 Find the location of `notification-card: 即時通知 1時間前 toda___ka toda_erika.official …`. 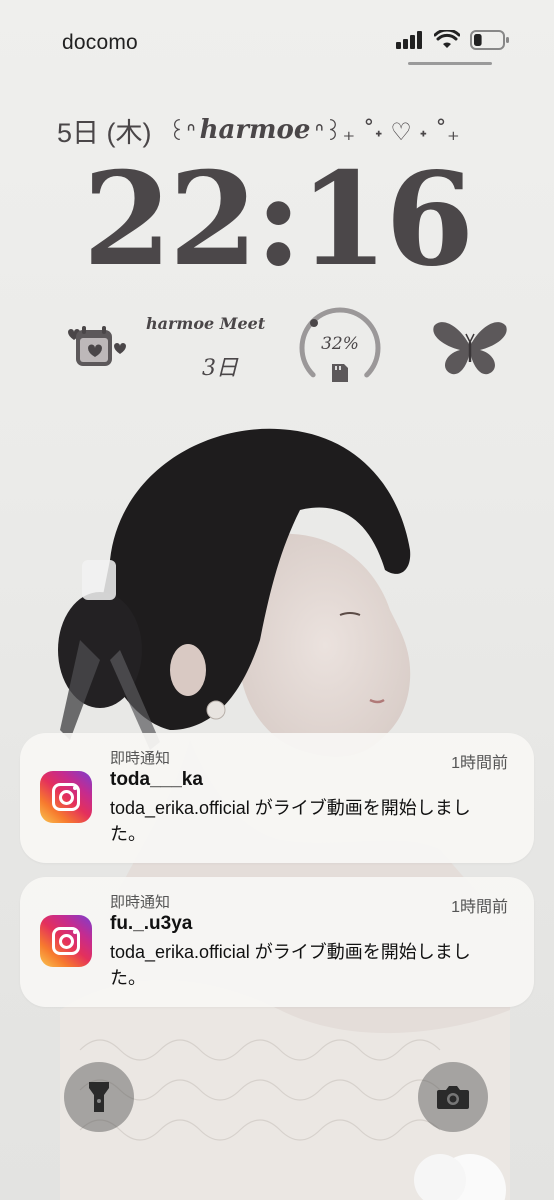

notification-card: 即時通知 1時間前 toda___ka toda_erika.official … is located at coordinates (277, 798).